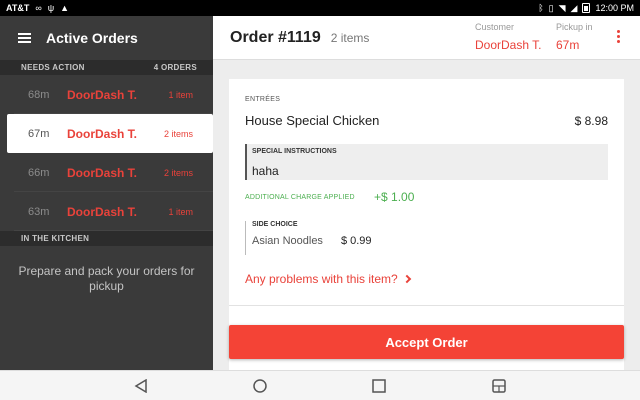 This screenshot has height=400, width=640. What do you see at coordinates (106, 278) in the screenshot?
I see `kitchen-empty-message: Prepare and pack your orders for pickup` at bounding box center [106, 278].